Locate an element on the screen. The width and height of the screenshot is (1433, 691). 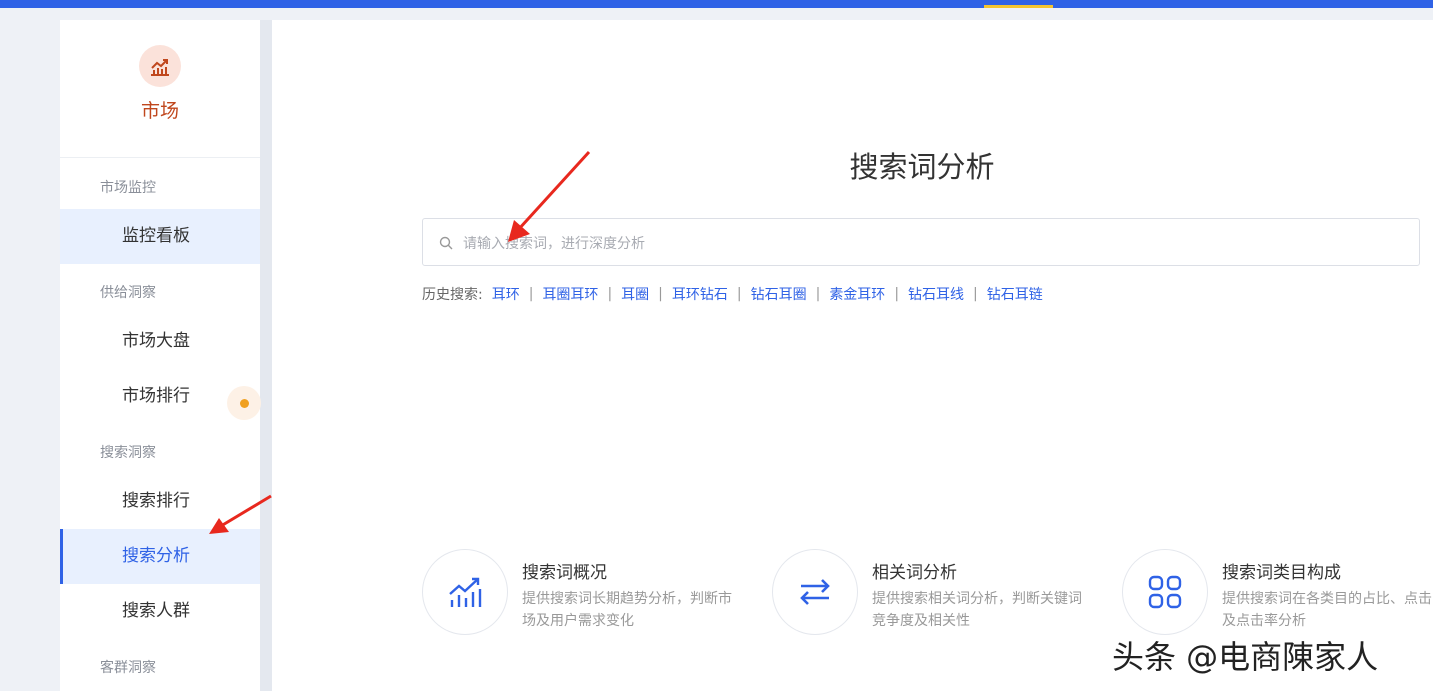
top-nav-bar is located at coordinates (716, 4).